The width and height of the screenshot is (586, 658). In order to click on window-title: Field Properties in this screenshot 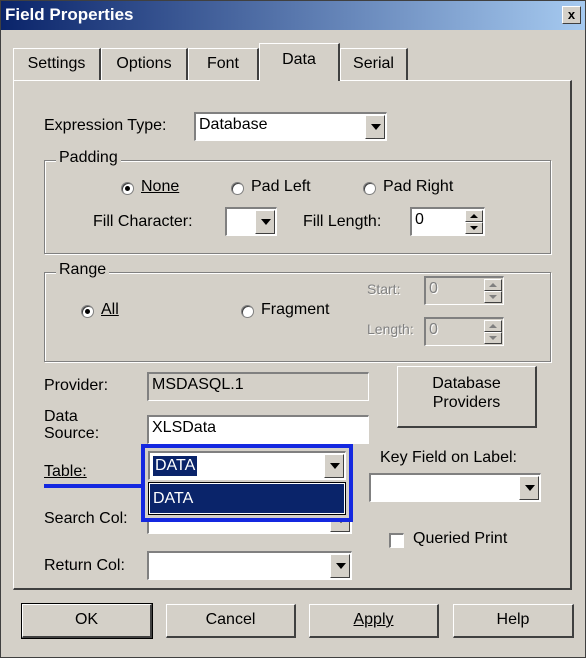, I will do `click(69, 14)`.